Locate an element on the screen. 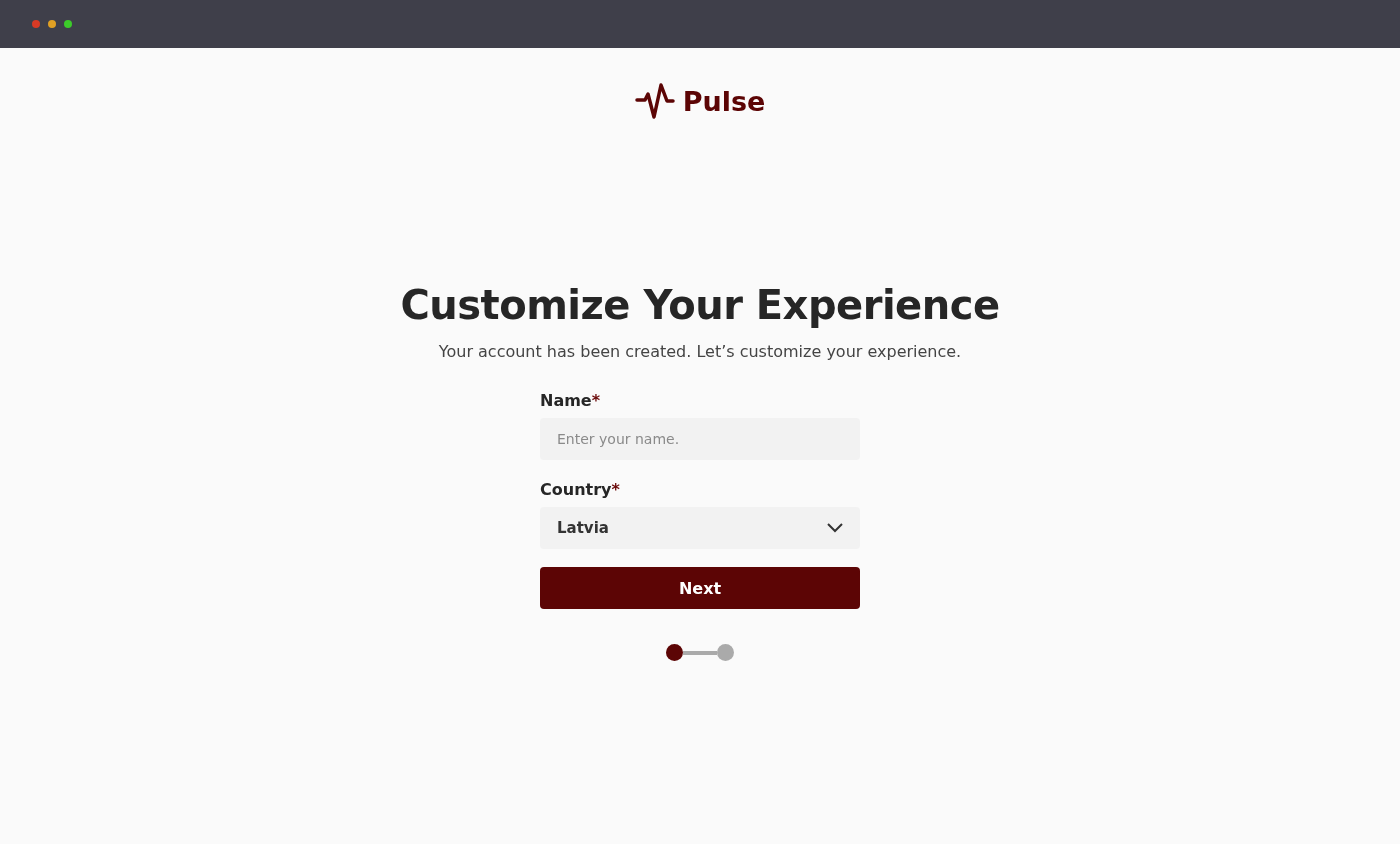 Image resolution: width=1400 pixels, height=844 pixels. brand-name: Pulse is located at coordinates (724, 101).